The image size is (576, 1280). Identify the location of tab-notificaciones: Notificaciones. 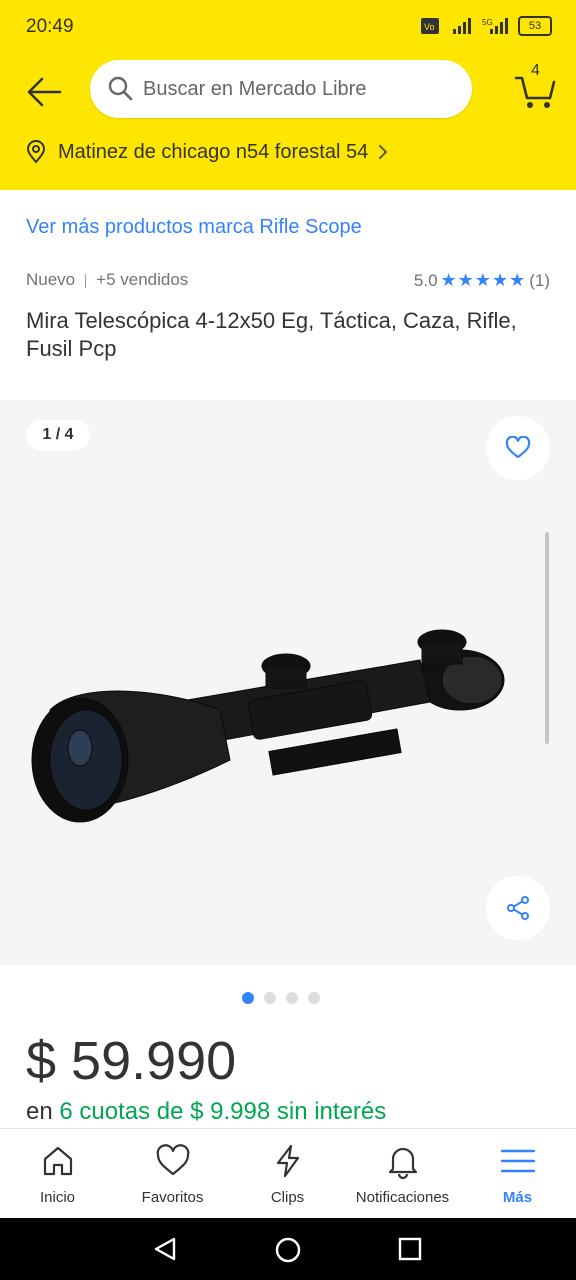
(402, 1174).